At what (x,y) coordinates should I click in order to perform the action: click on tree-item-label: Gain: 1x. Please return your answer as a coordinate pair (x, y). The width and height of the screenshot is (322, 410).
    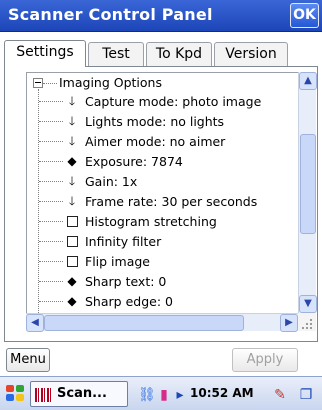
    Looking at the image, I should click on (111, 181).